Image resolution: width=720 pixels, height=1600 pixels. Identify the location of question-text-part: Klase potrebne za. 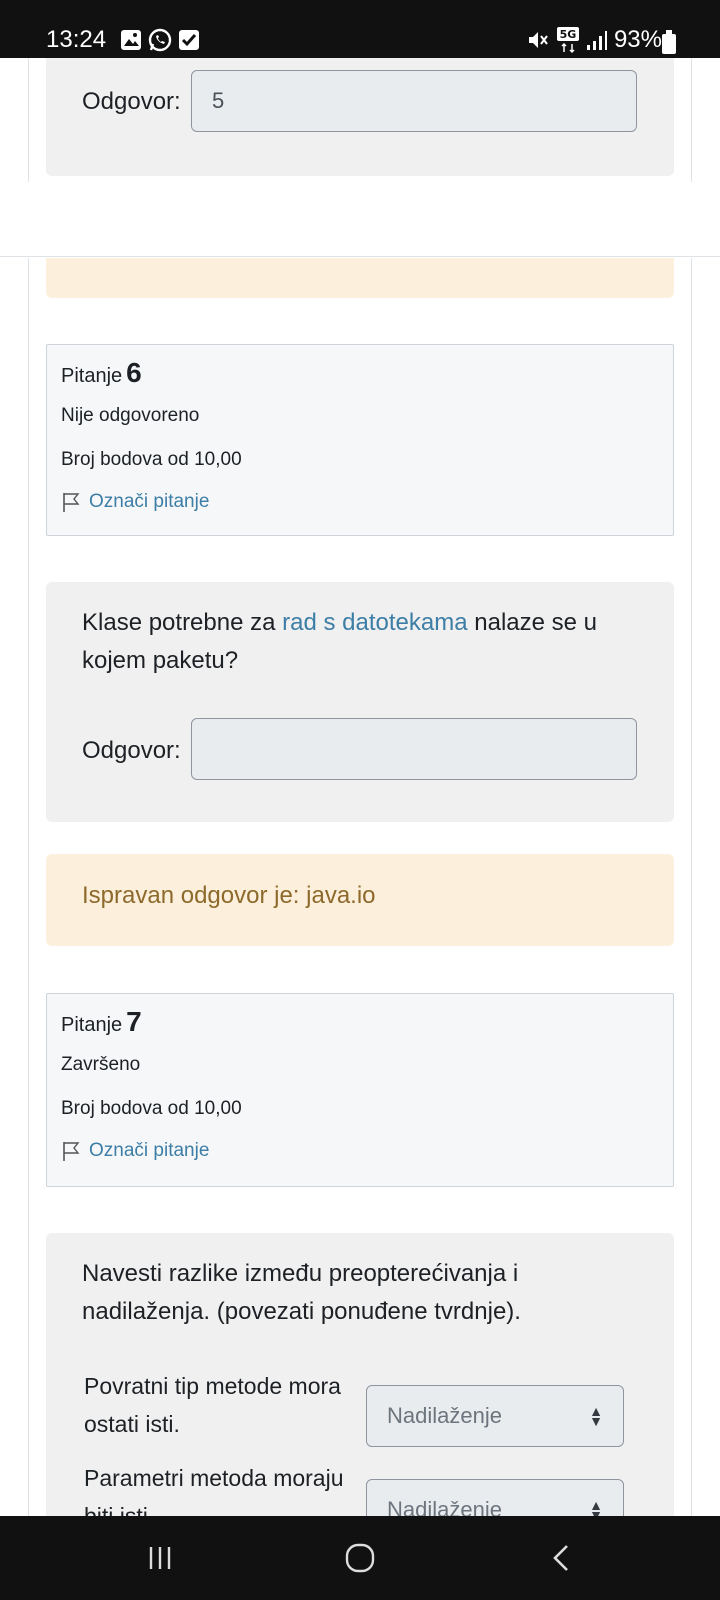
(179, 622).